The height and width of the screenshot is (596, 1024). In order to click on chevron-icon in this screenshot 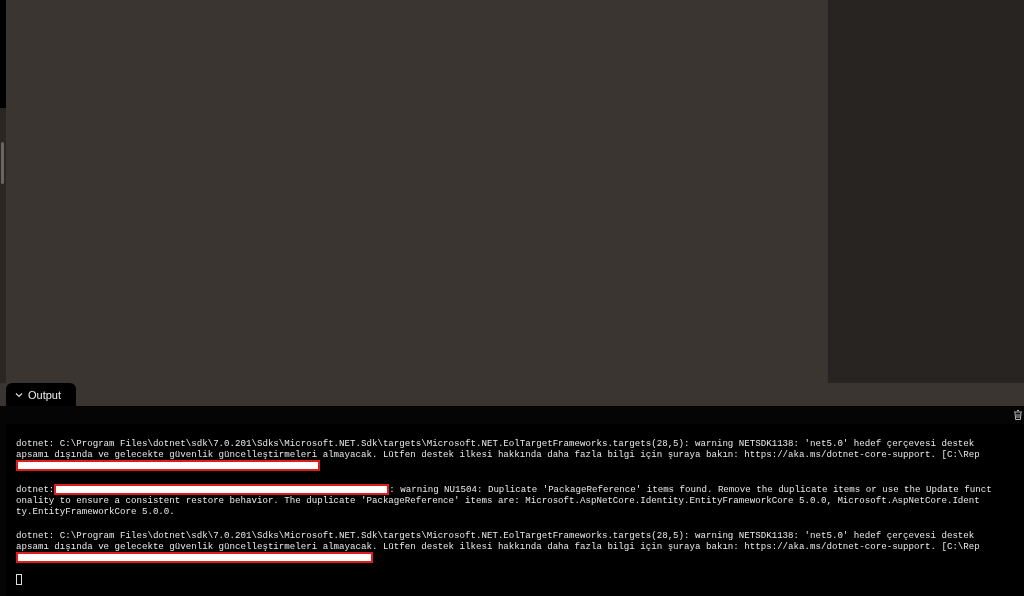, I will do `click(19, 394)`.